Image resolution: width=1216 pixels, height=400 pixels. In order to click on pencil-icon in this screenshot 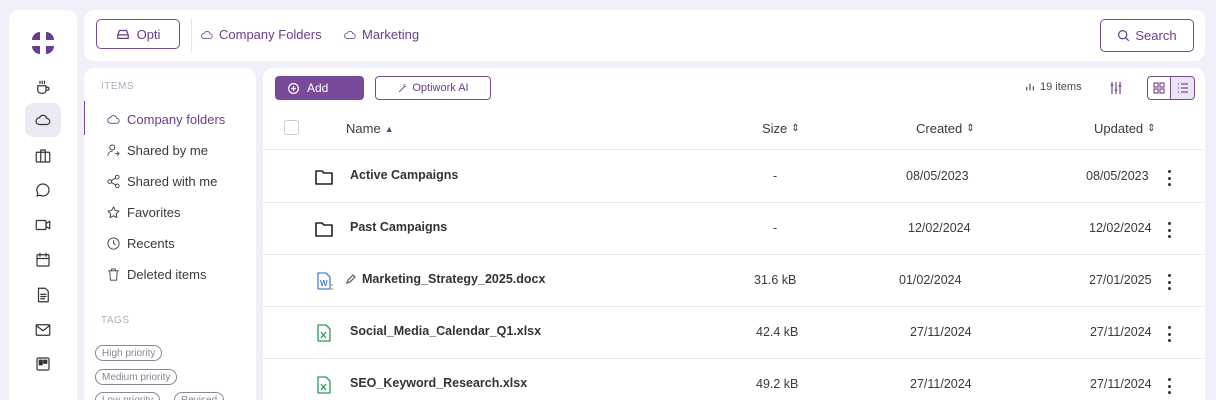, I will do `click(350, 279)`.